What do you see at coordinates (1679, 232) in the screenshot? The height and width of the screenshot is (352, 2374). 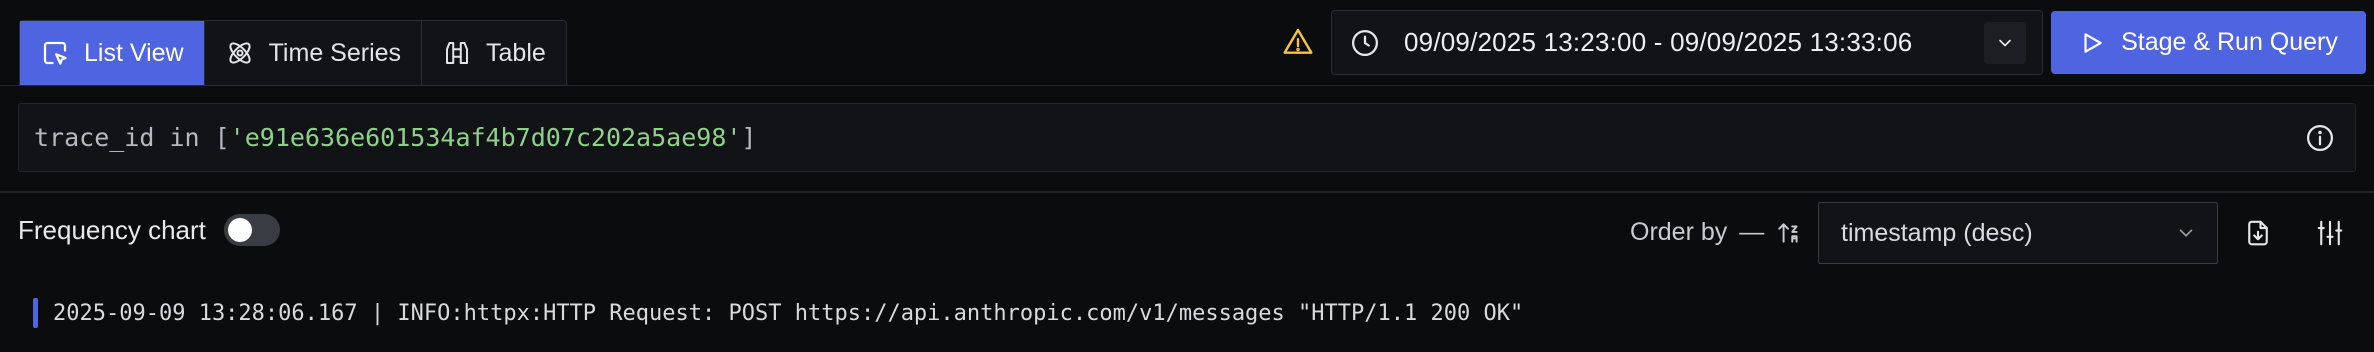 I see `order-by-label: Order by` at bounding box center [1679, 232].